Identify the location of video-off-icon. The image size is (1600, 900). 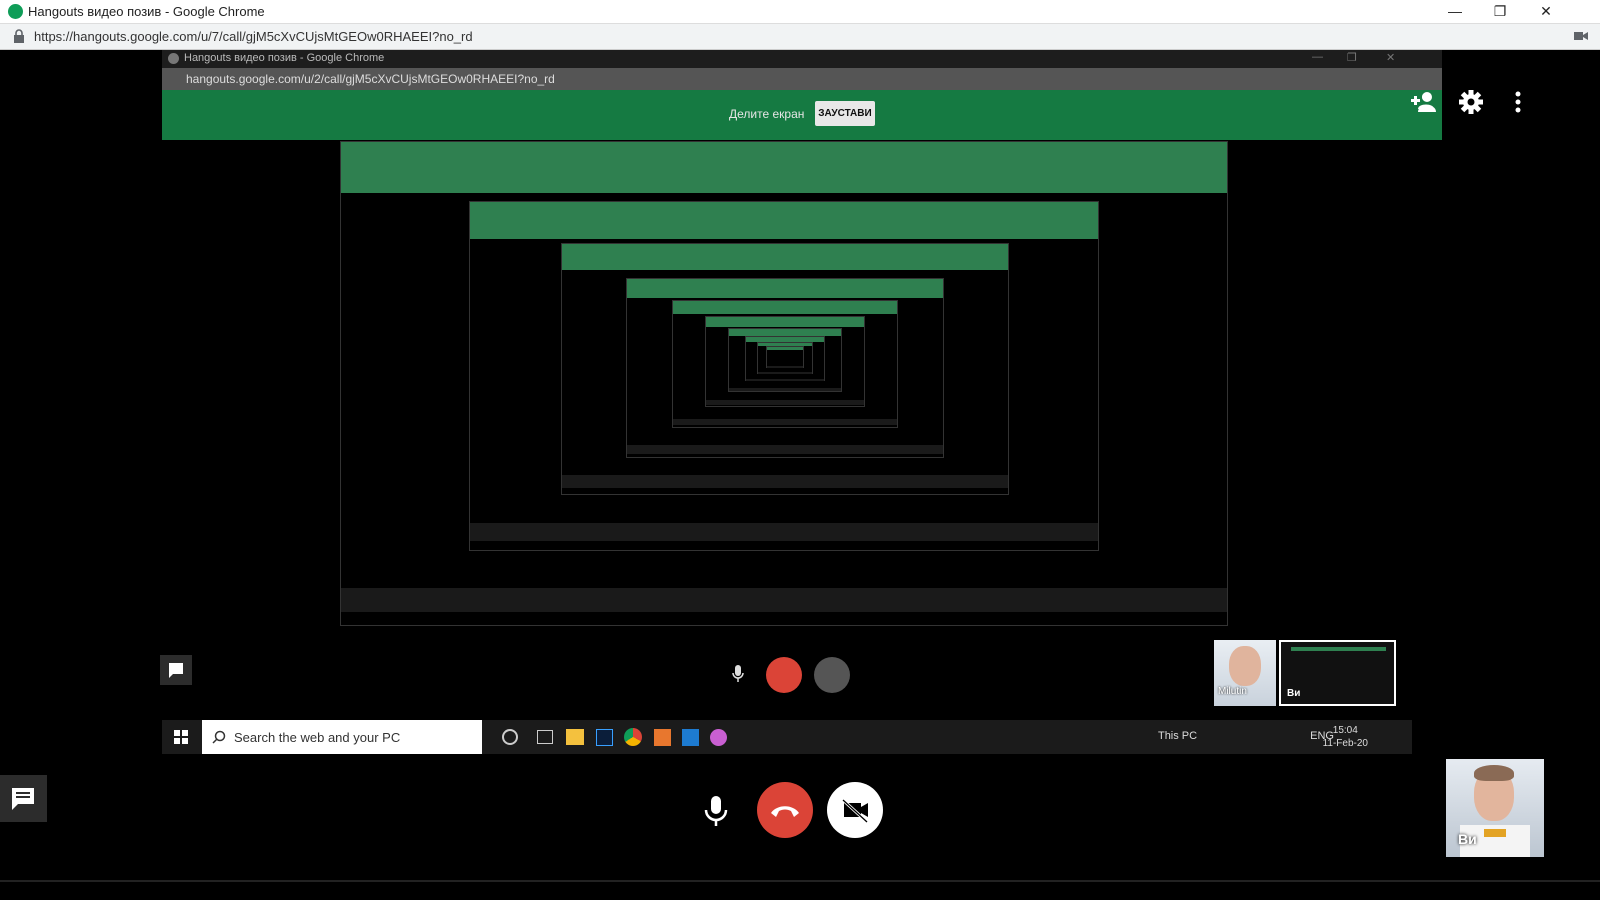
(855, 811).